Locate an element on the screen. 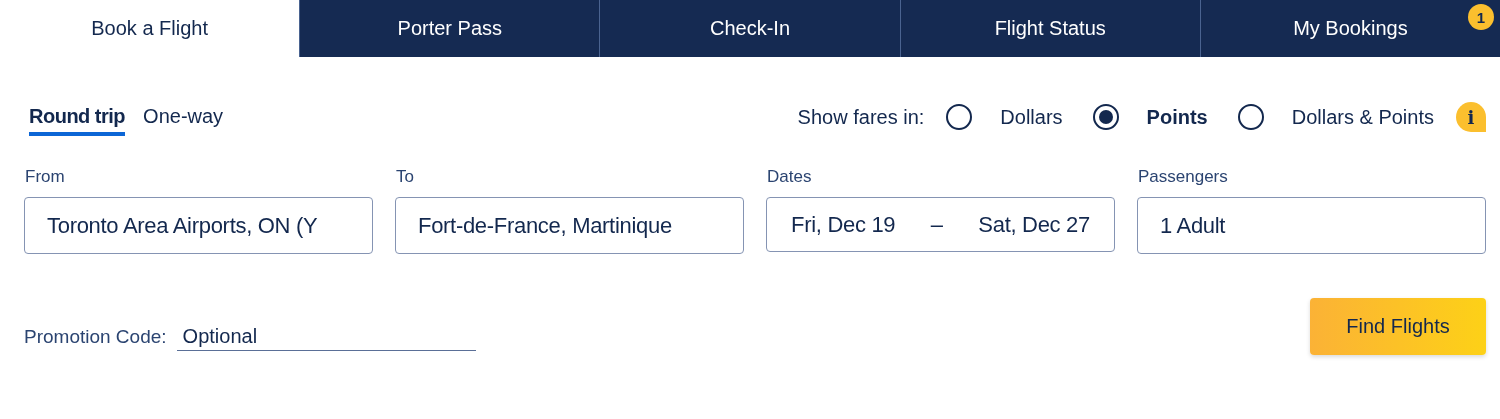 Image resolution: width=1500 pixels, height=419 pixels. radio-label: Points is located at coordinates (1177, 117).